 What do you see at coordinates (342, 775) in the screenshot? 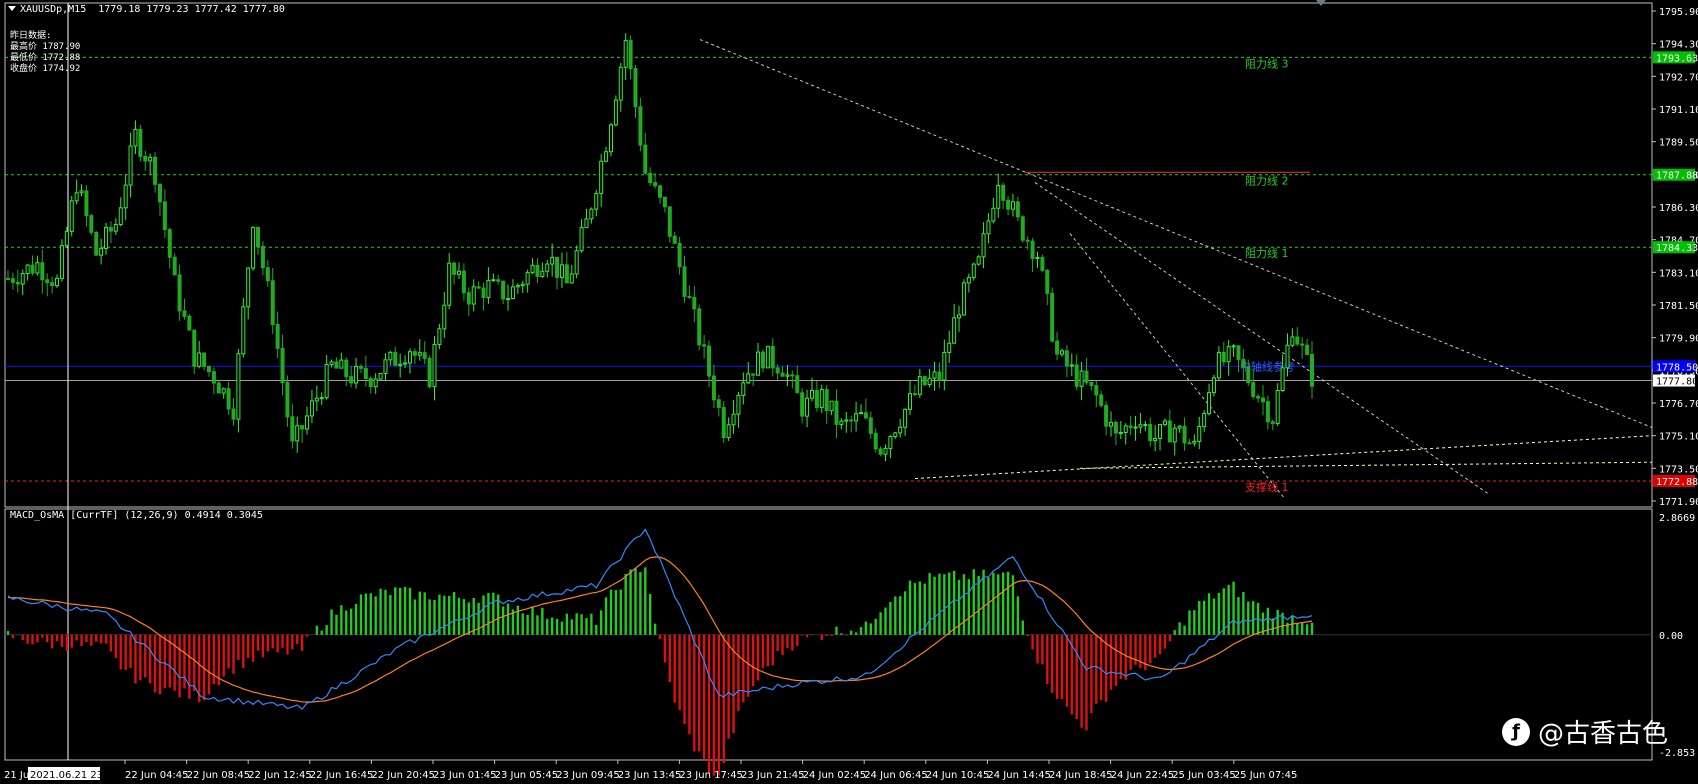
I see `time-axis-label: 22 Jun 16:45` at bounding box center [342, 775].